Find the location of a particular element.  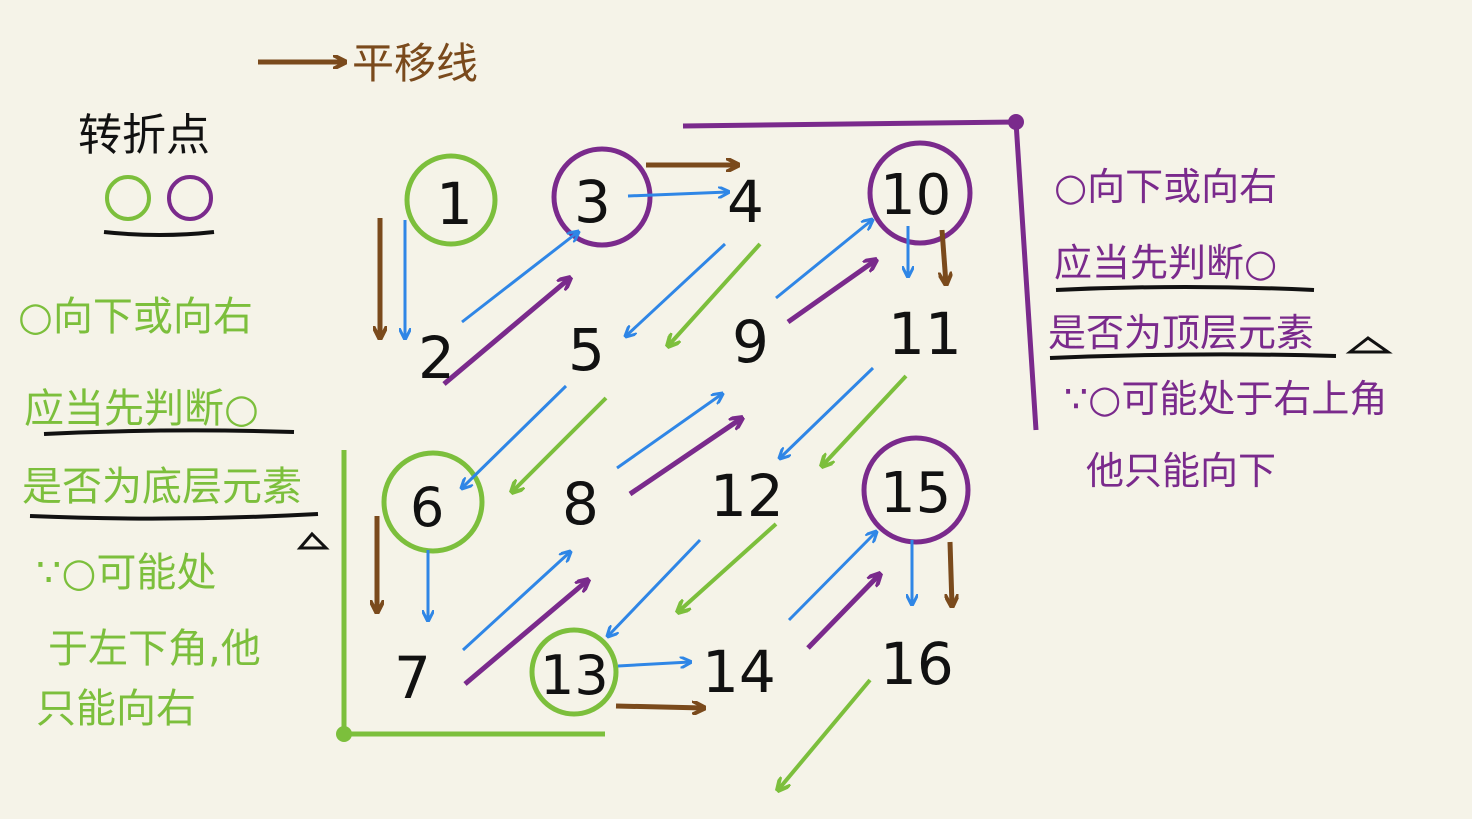

green-note-line-3: 是否为底层元素 is located at coordinates (162, 487).